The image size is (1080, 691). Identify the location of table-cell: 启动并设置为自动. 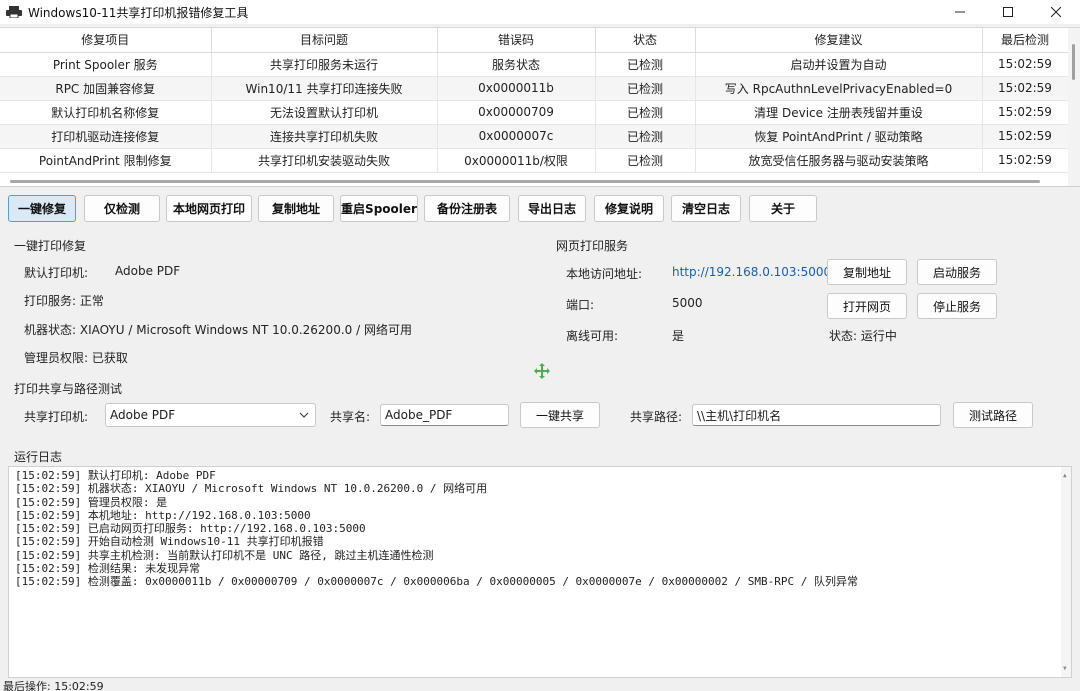
(839, 64).